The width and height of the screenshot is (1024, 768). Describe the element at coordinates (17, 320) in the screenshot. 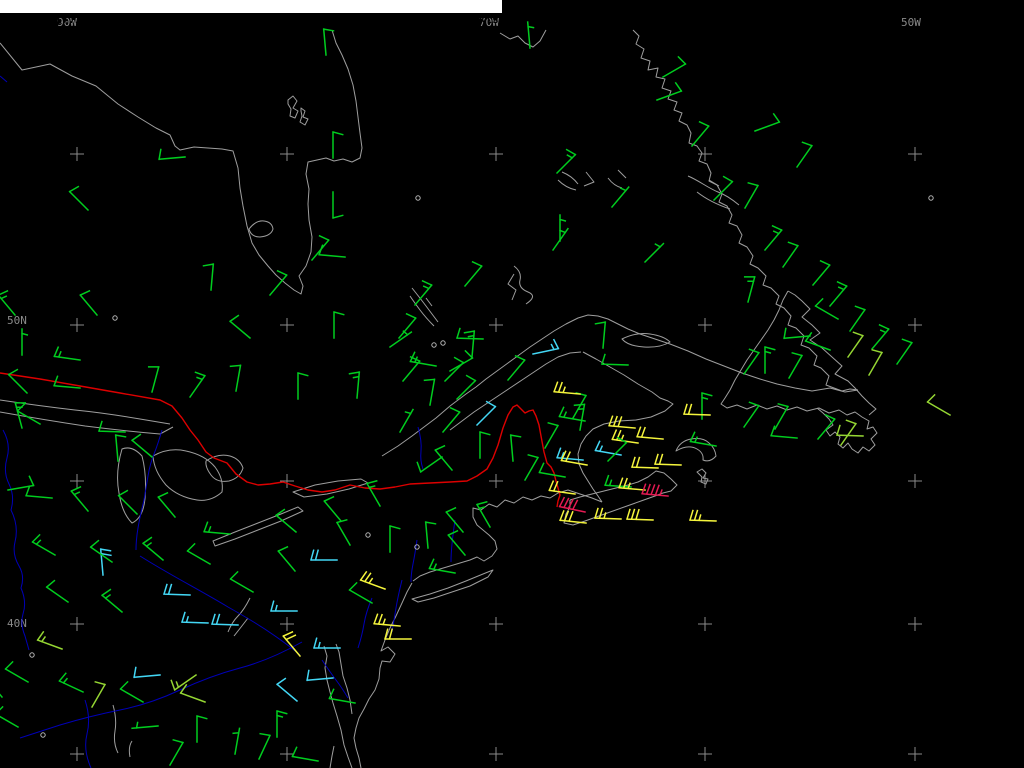

I see `graticule-label: 50N` at that location.